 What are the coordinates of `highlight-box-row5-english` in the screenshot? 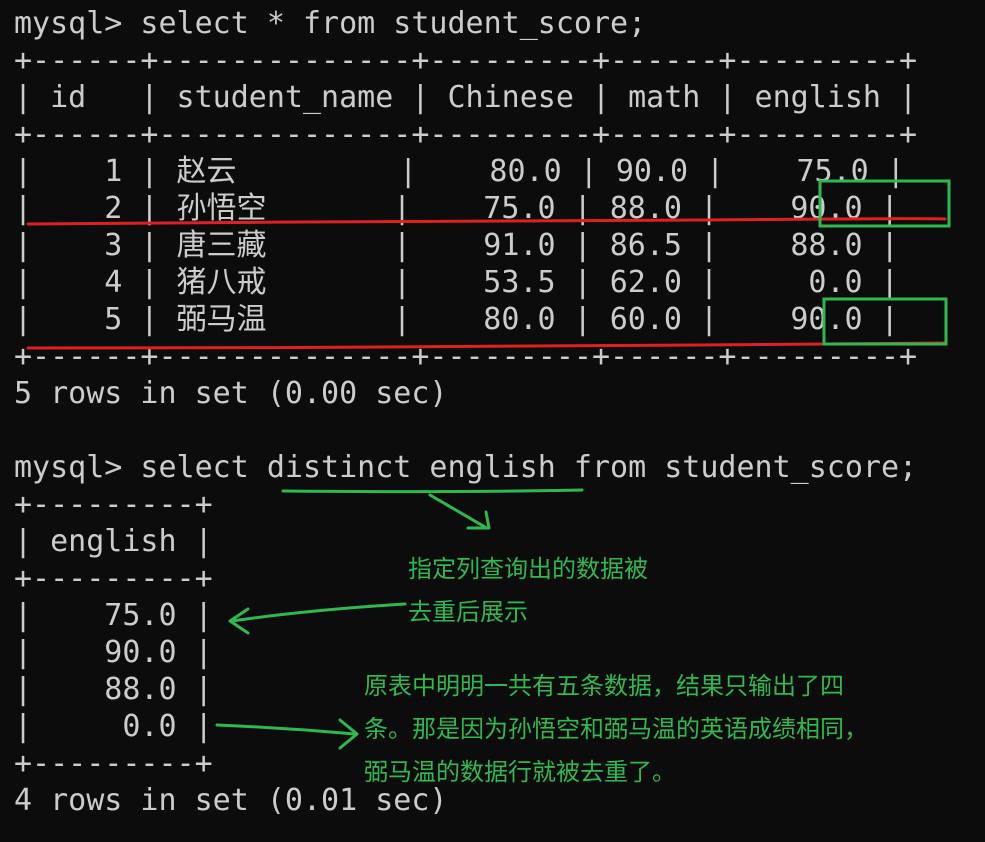 It's located at (885, 321).